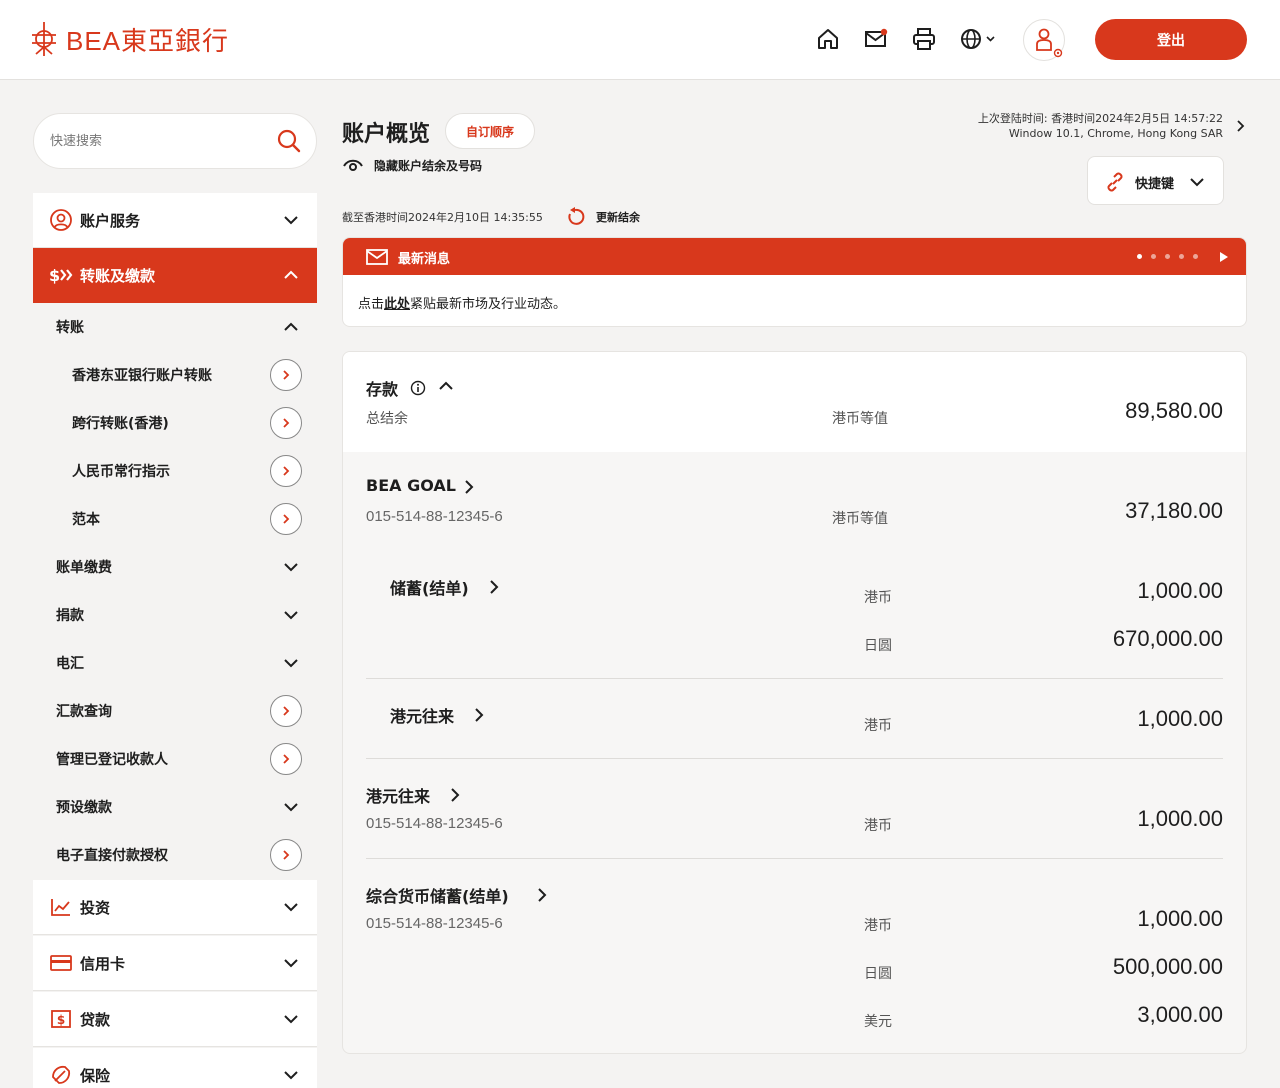 The image size is (1280, 1088). What do you see at coordinates (371, 304) in the screenshot?
I see `news-prefix: 点击` at bounding box center [371, 304].